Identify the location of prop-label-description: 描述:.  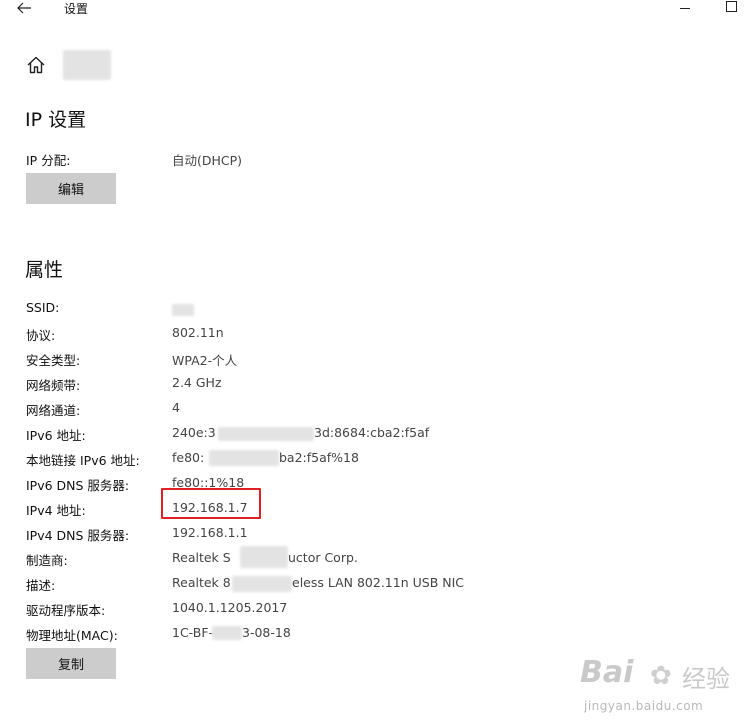
(41, 585).